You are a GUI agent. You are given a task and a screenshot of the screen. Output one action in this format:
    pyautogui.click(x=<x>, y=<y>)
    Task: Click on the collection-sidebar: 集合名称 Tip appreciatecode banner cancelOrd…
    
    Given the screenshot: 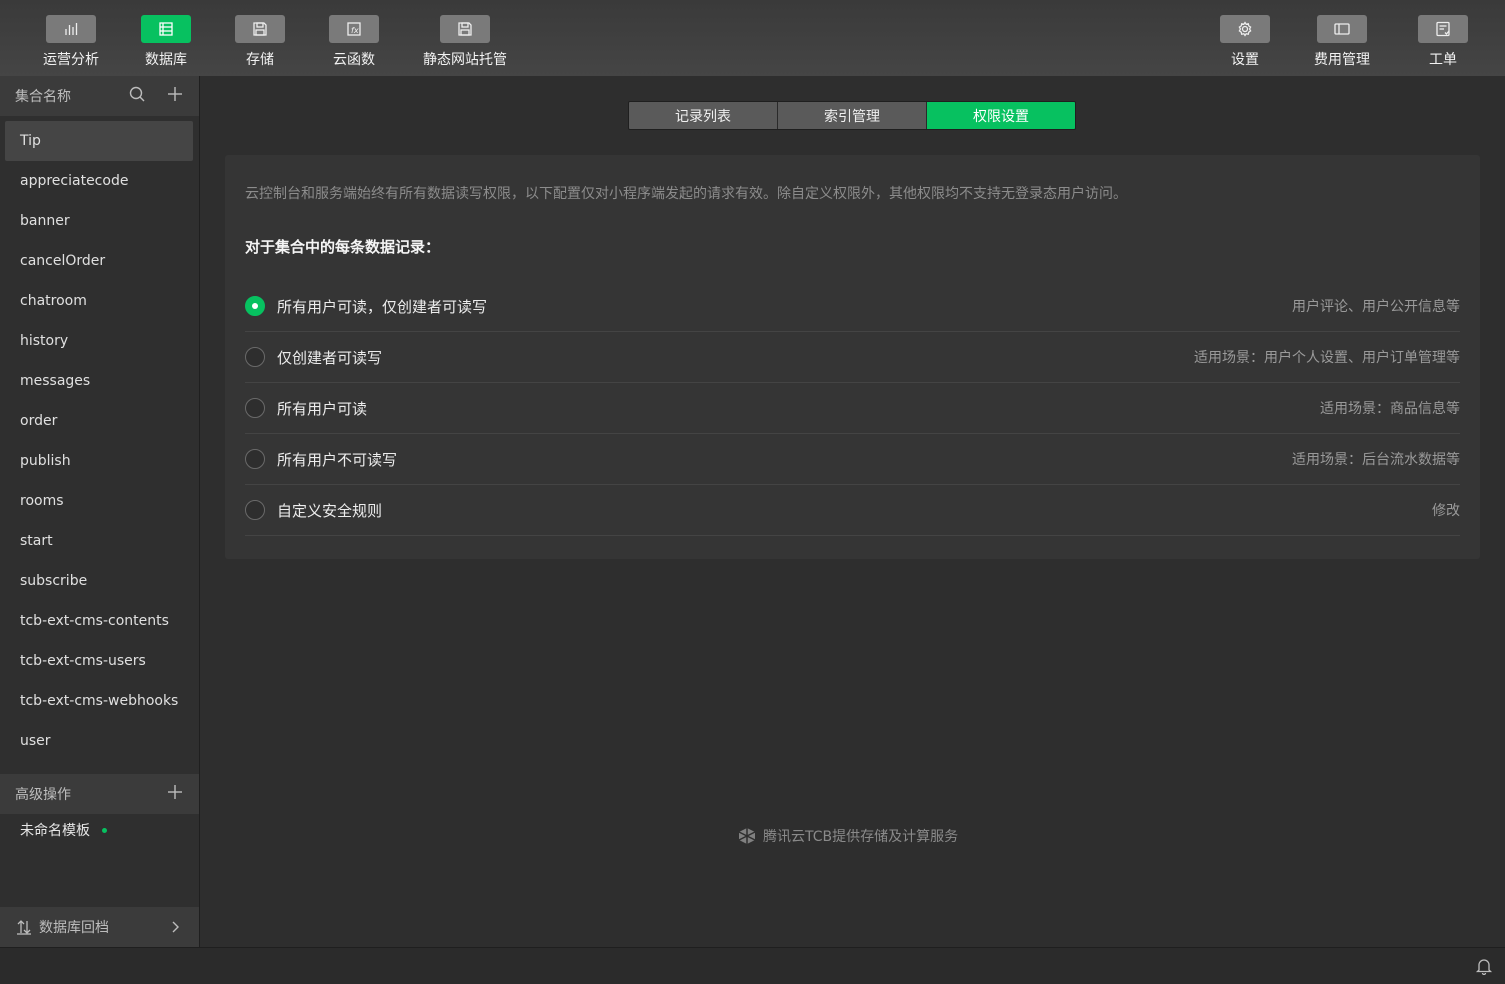 What is the action you would take?
    pyautogui.click(x=100, y=511)
    